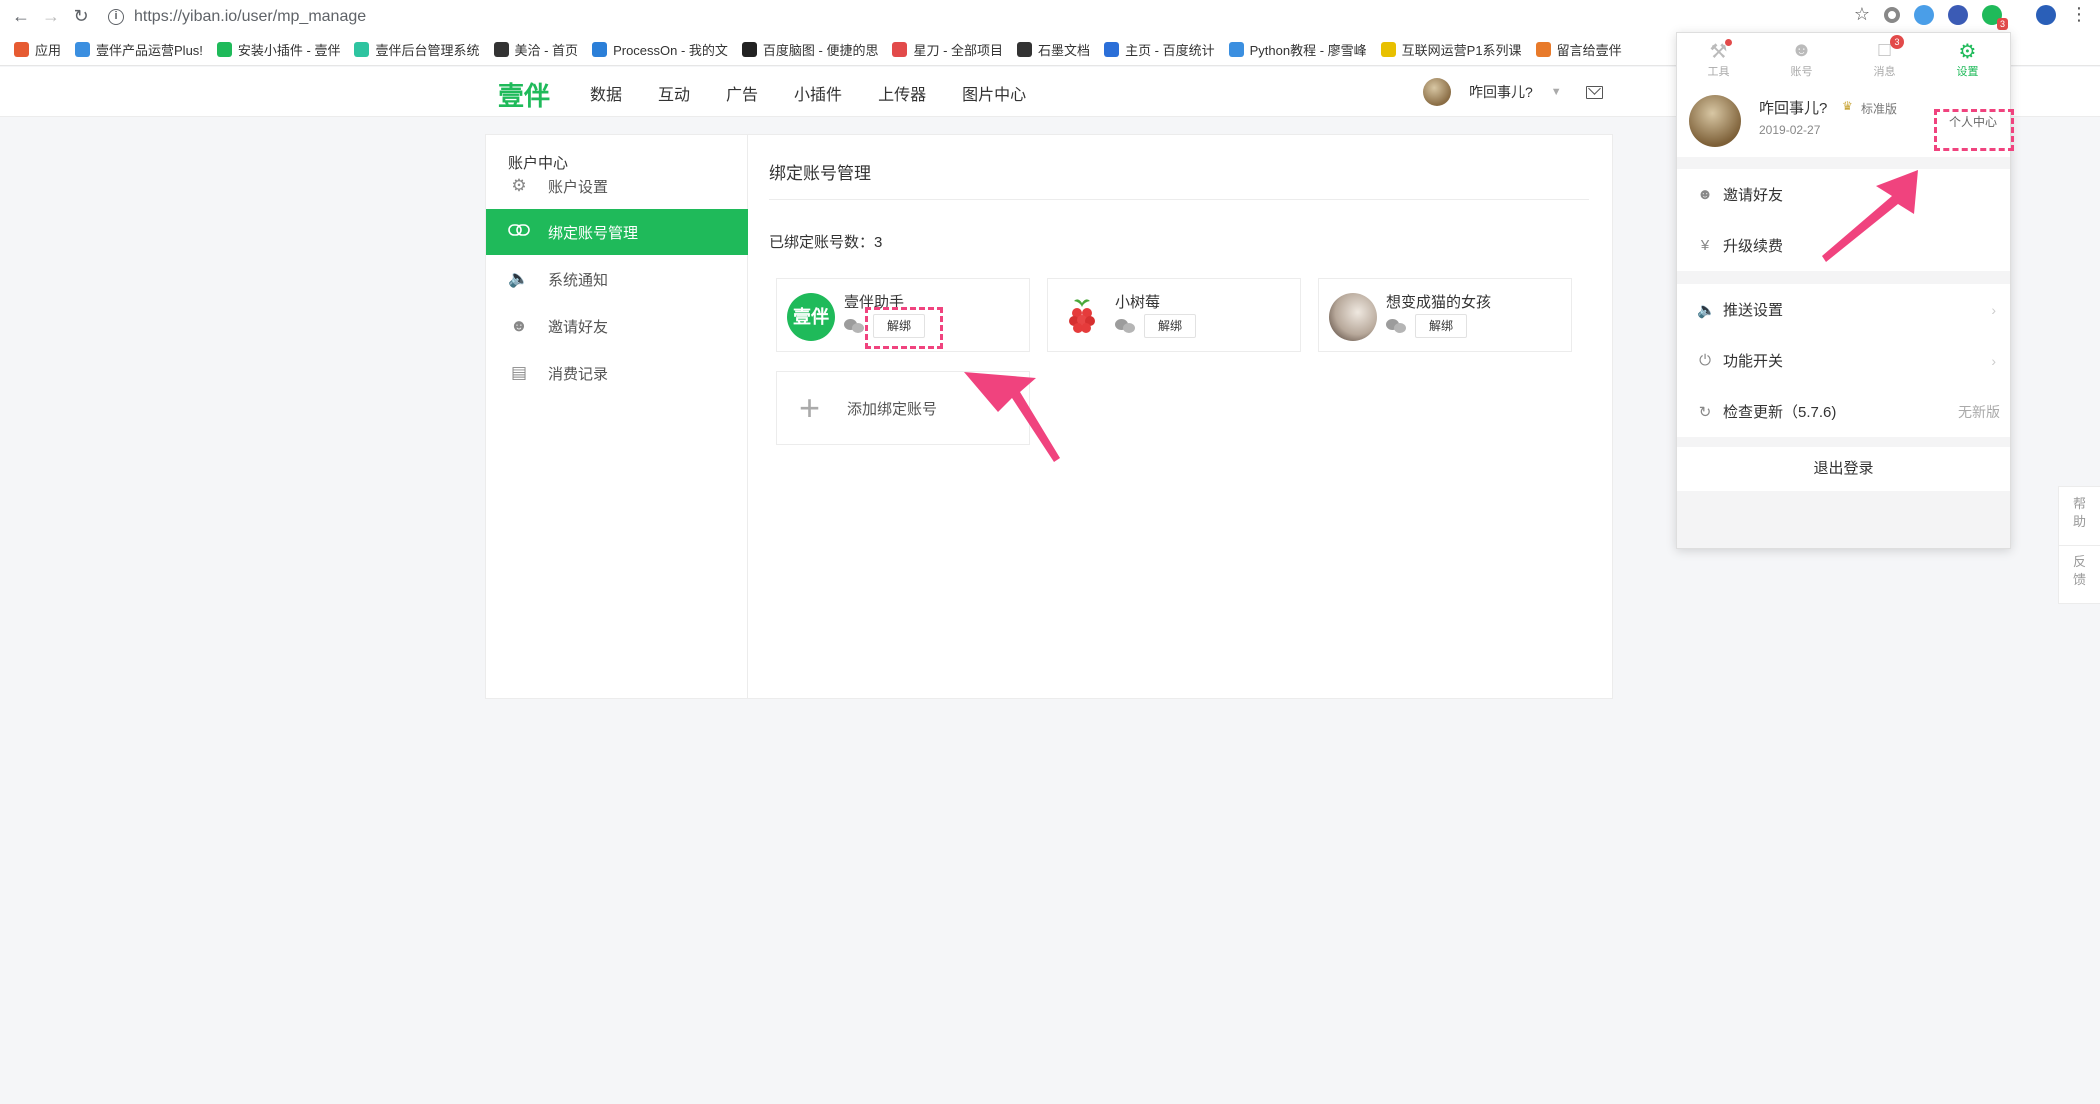 The height and width of the screenshot is (1104, 2100). What do you see at coordinates (994, 93) in the screenshot?
I see `nav-image-center: 图片中心` at bounding box center [994, 93].